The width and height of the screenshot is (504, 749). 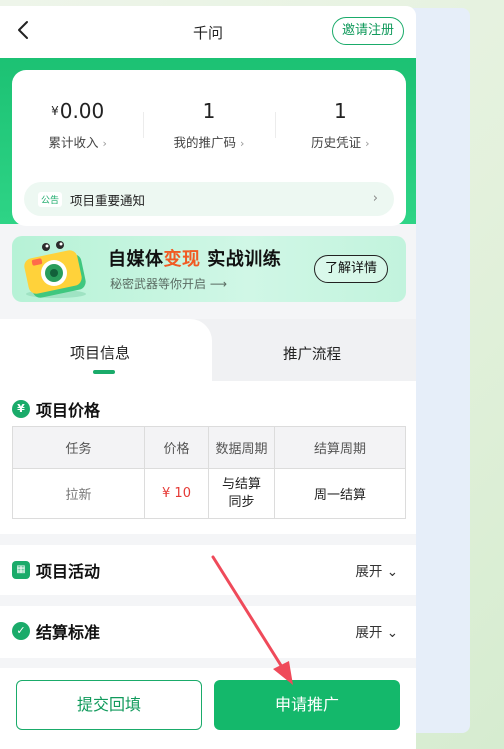 What do you see at coordinates (55, 111) in the screenshot?
I see `currency-symbol: ¥` at bounding box center [55, 111].